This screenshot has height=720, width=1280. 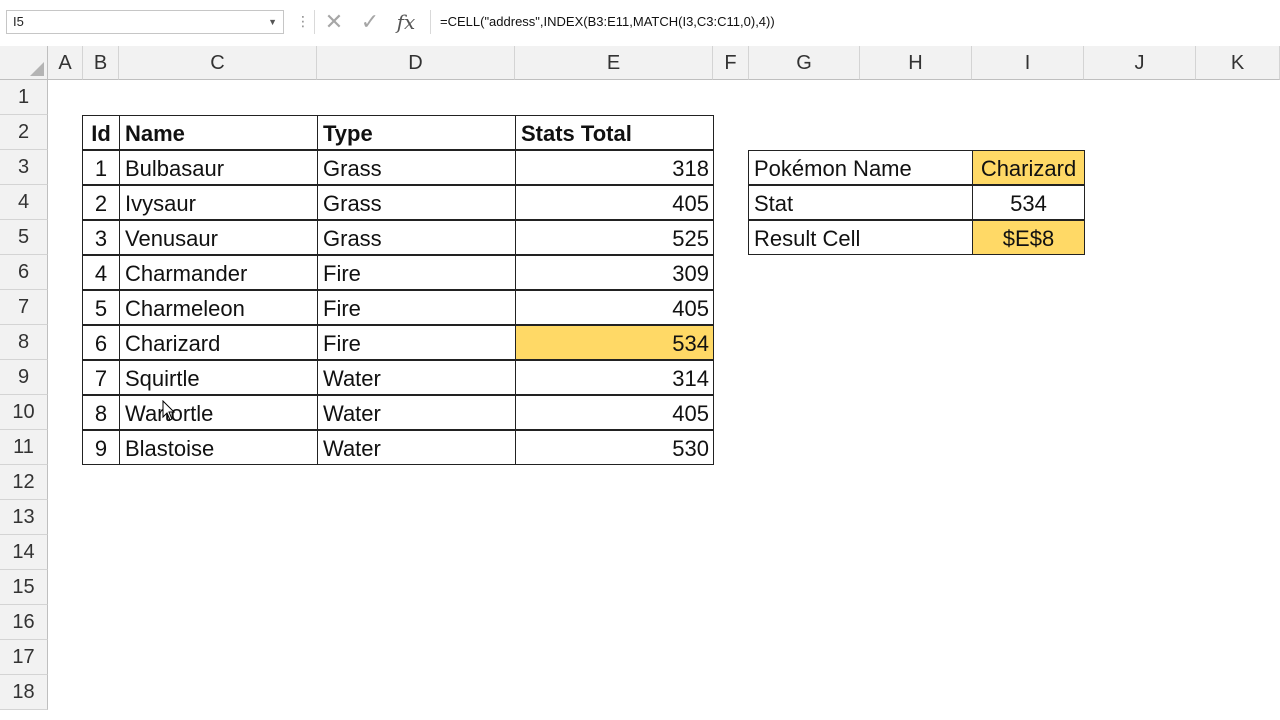 I want to click on id-cell: 4, so click(x=101, y=272).